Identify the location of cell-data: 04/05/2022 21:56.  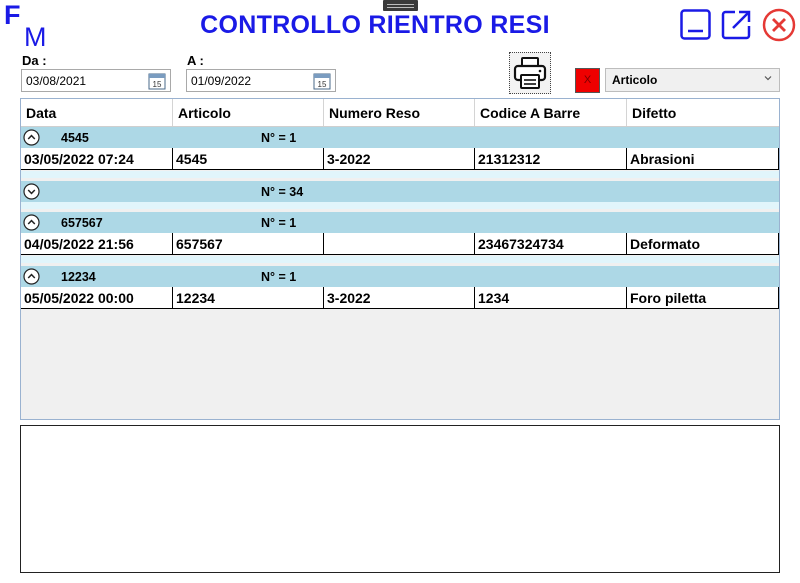
(97, 244).